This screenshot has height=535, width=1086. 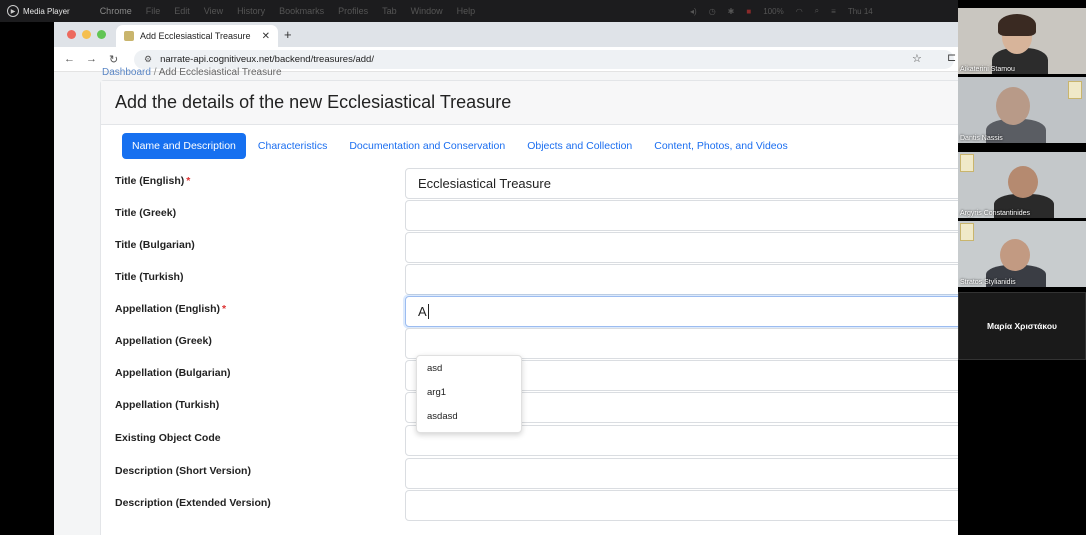 I want to click on menu-item: File, so click(x=153, y=11).